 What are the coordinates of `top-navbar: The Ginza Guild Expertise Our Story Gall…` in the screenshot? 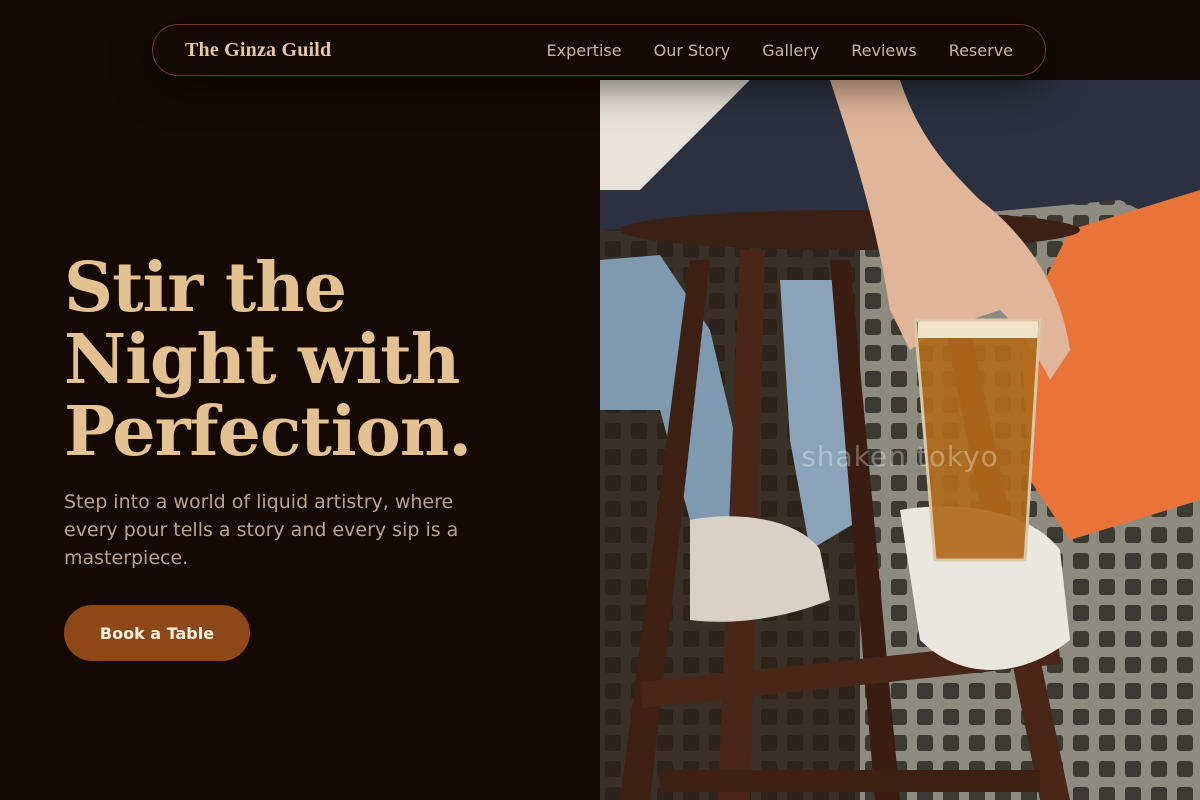 It's located at (599, 50).